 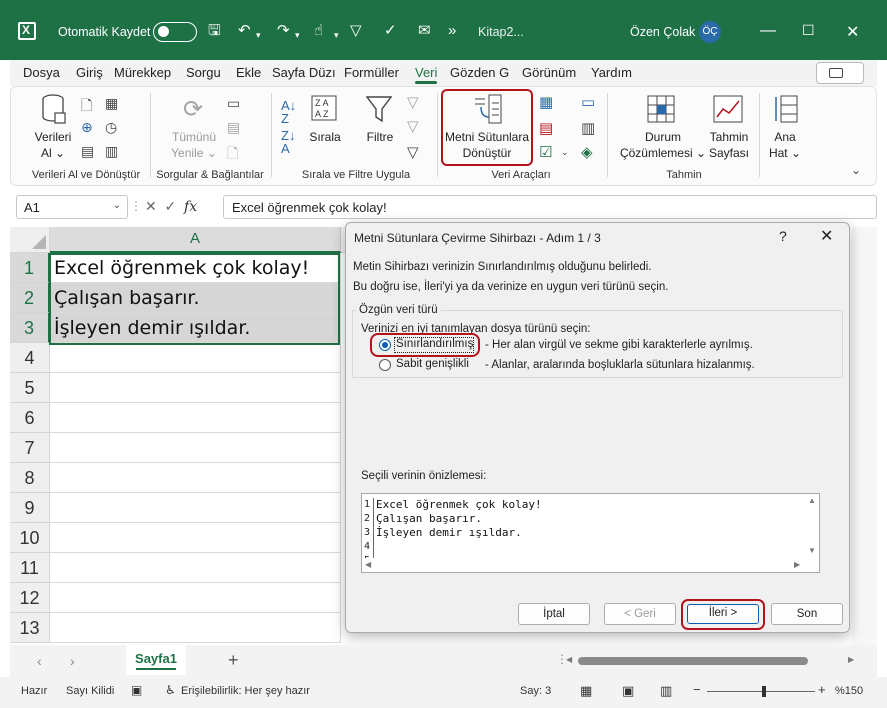 What do you see at coordinates (244, 31) in the screenshot?
I see `undo-icon: ↶` at bounding box center [244, 31].